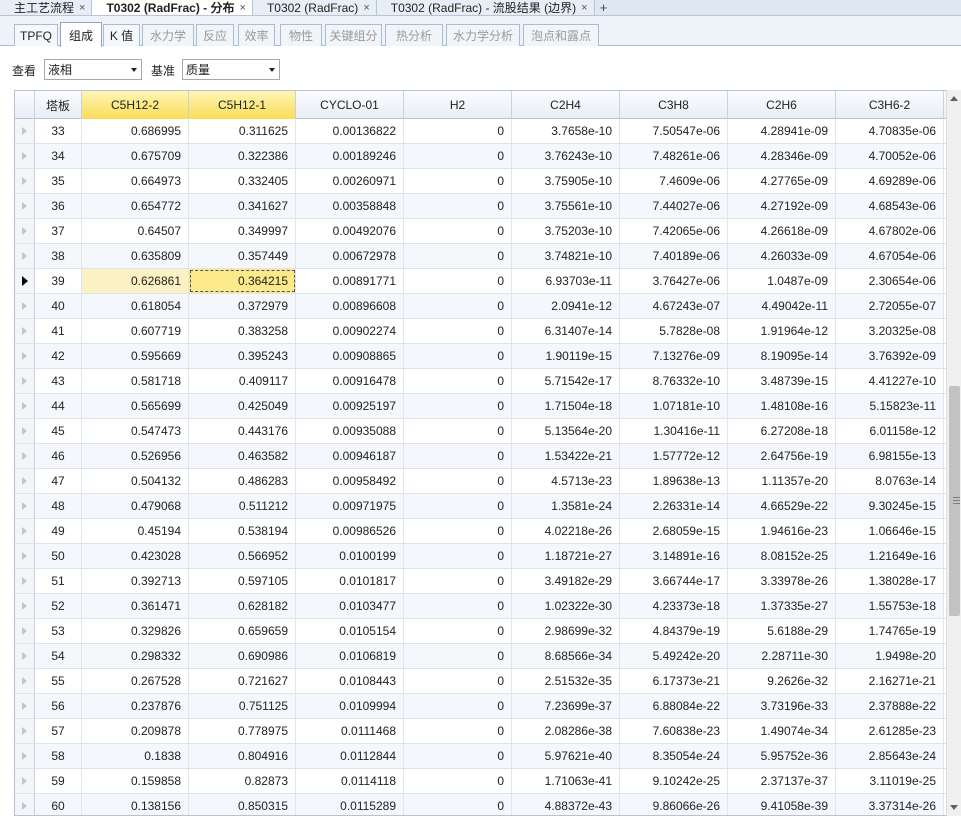  I want to click on value-cell: 0.409117, so click(242, 381).